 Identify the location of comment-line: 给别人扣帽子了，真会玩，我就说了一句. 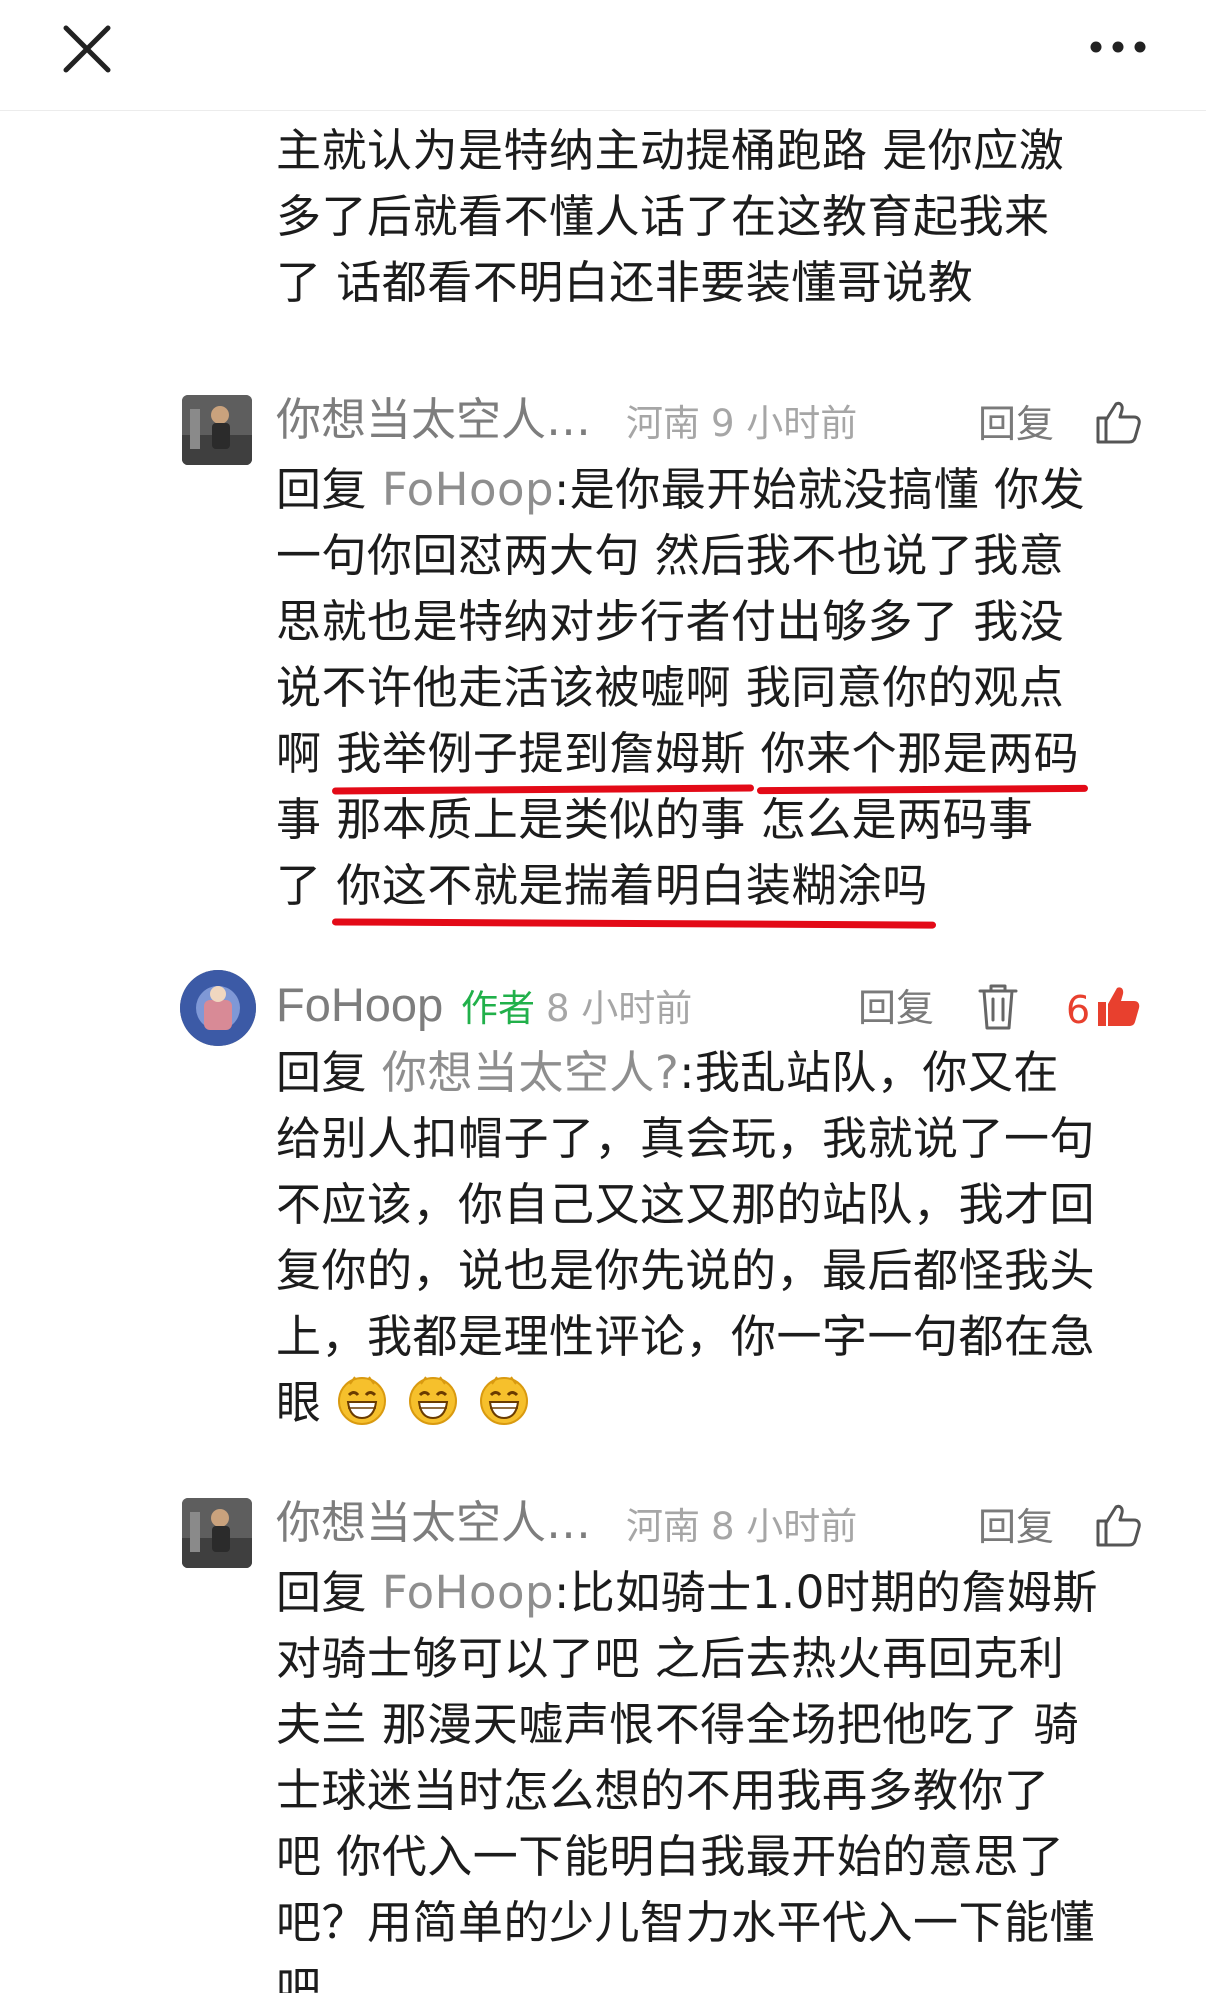
(686, 1138).